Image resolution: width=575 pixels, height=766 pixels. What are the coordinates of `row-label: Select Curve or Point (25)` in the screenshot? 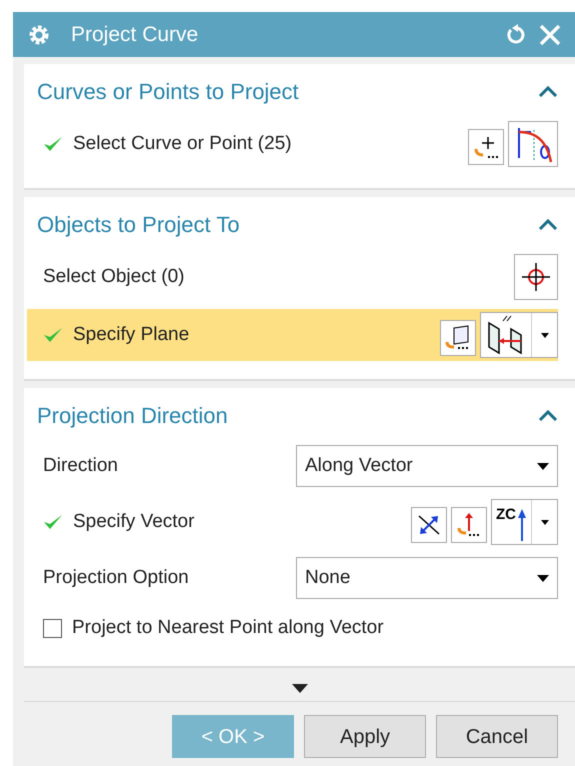 It's located at (182, 144).